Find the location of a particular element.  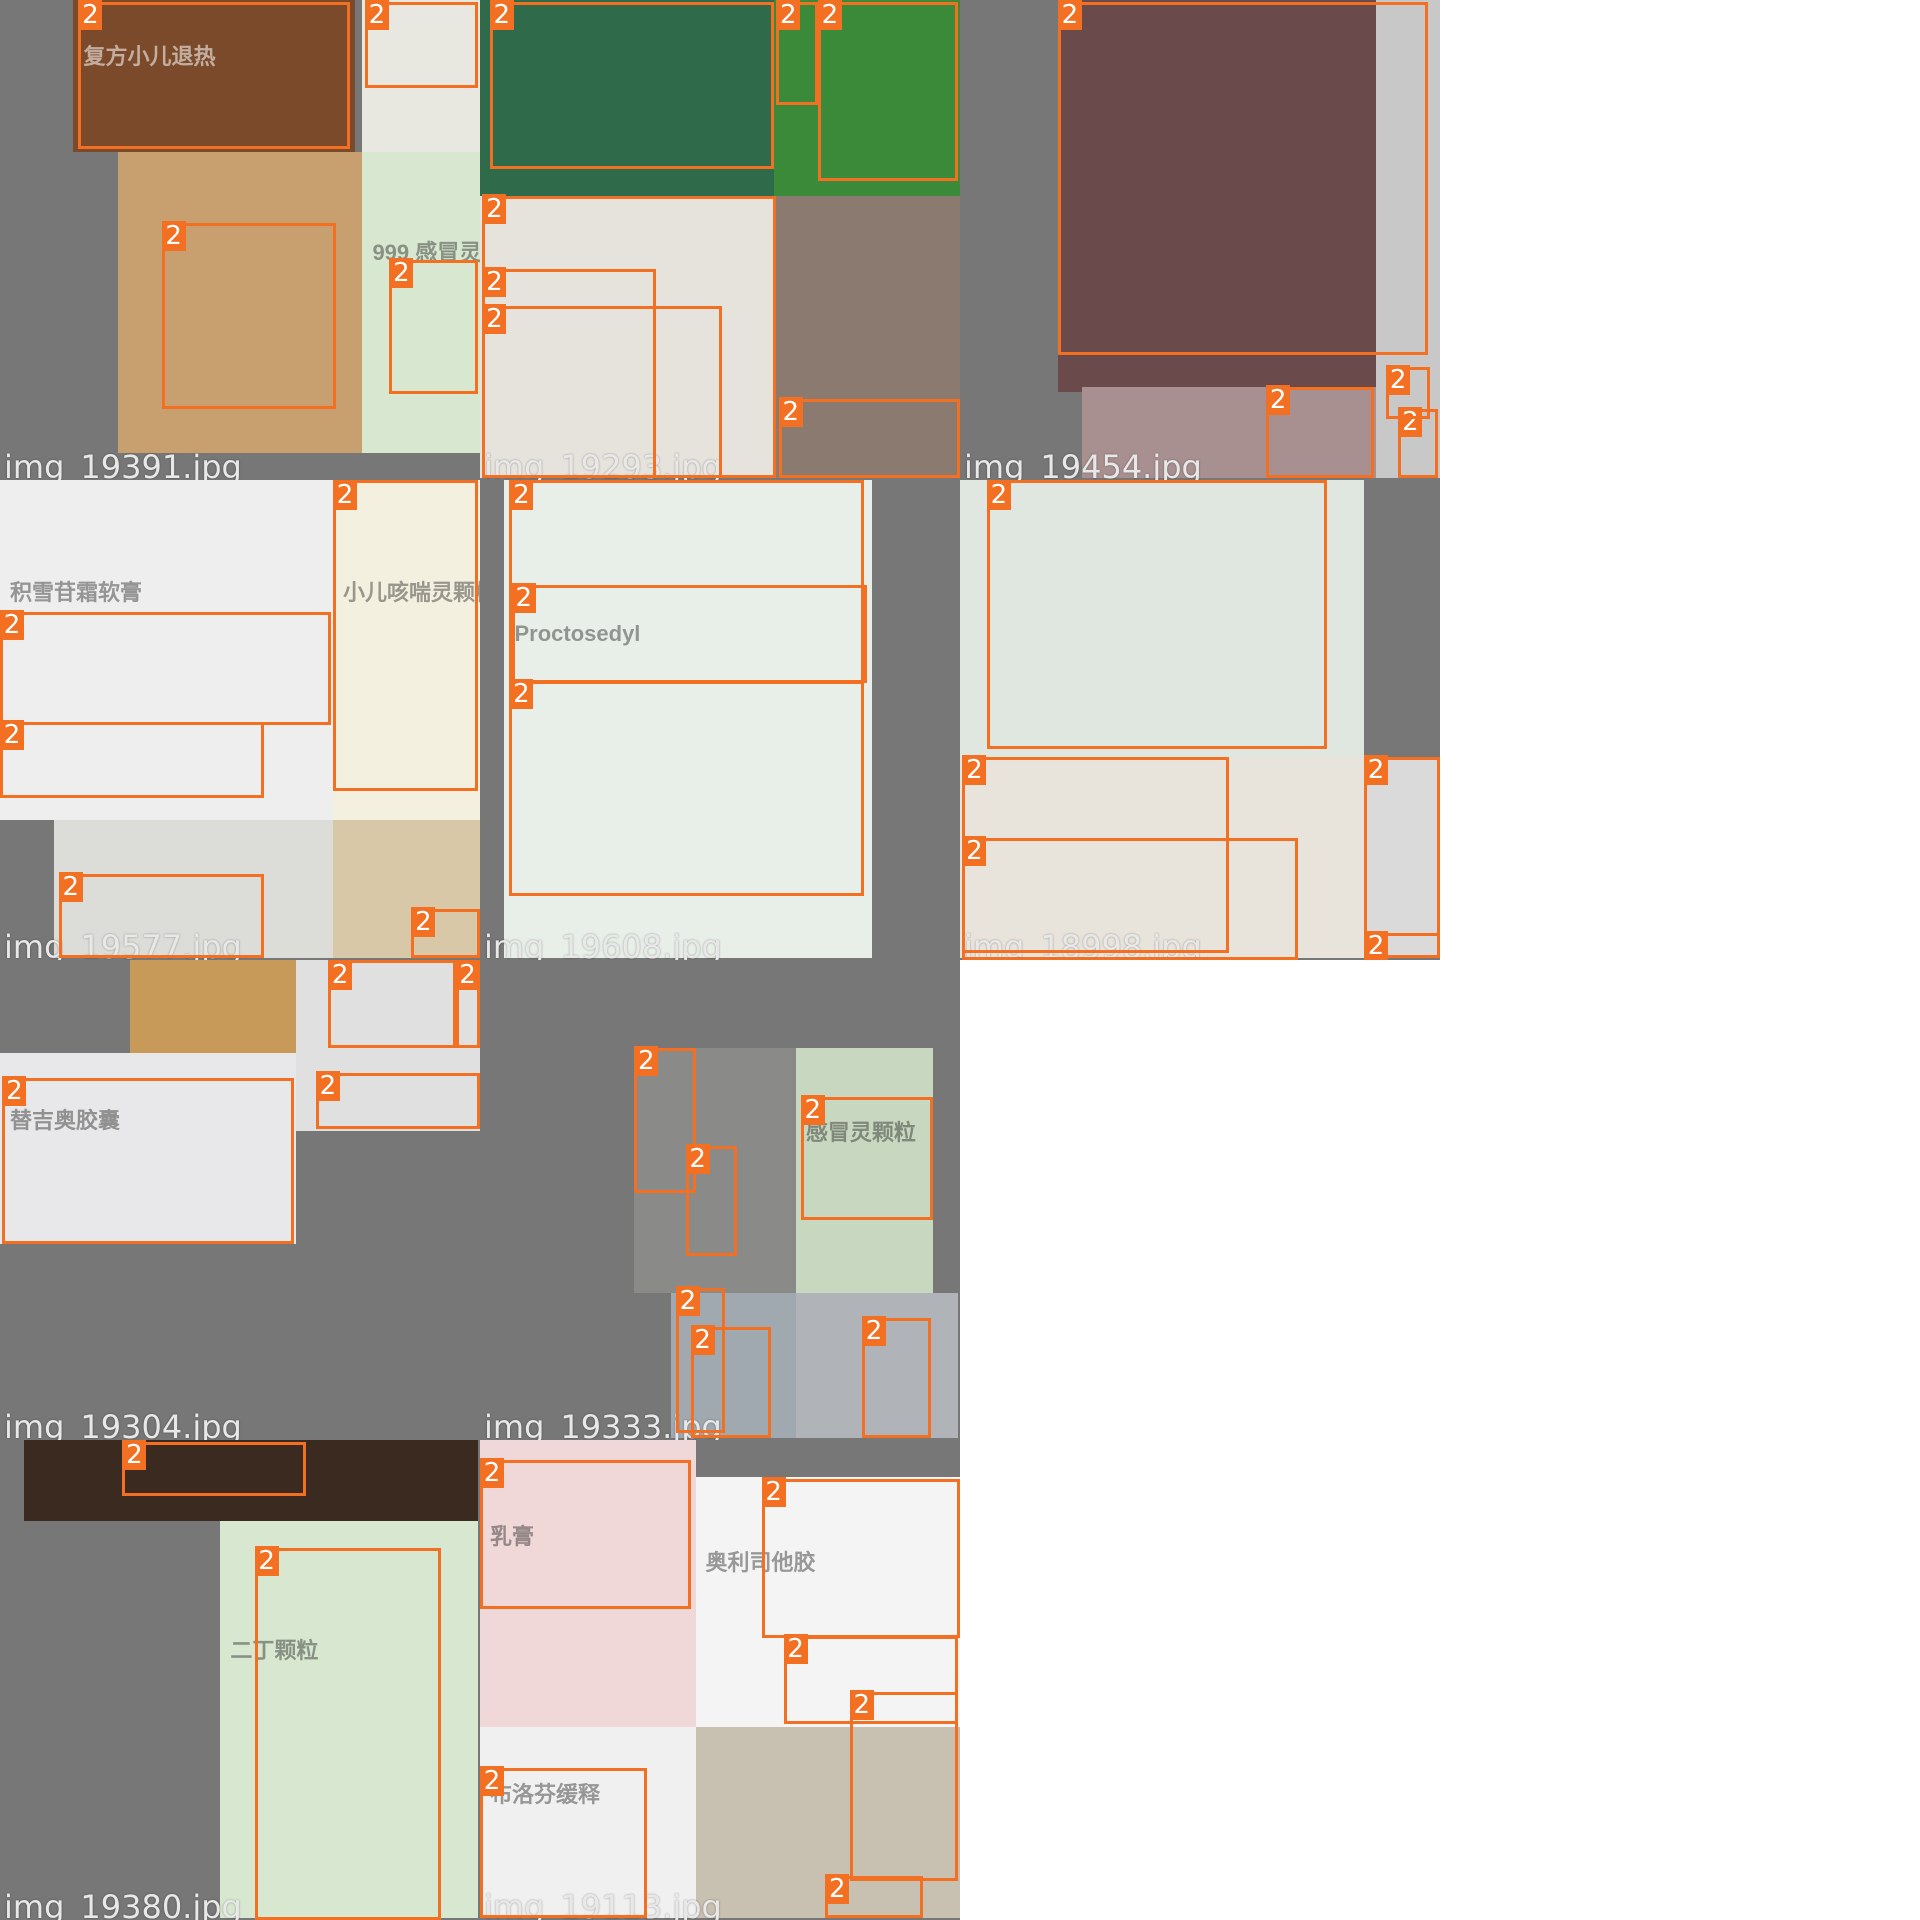

mosaic-tile: 感冒灵颗粒 img_19333.jpg 2 2 2 2 2 2 is located at coordinates (720, 1200).